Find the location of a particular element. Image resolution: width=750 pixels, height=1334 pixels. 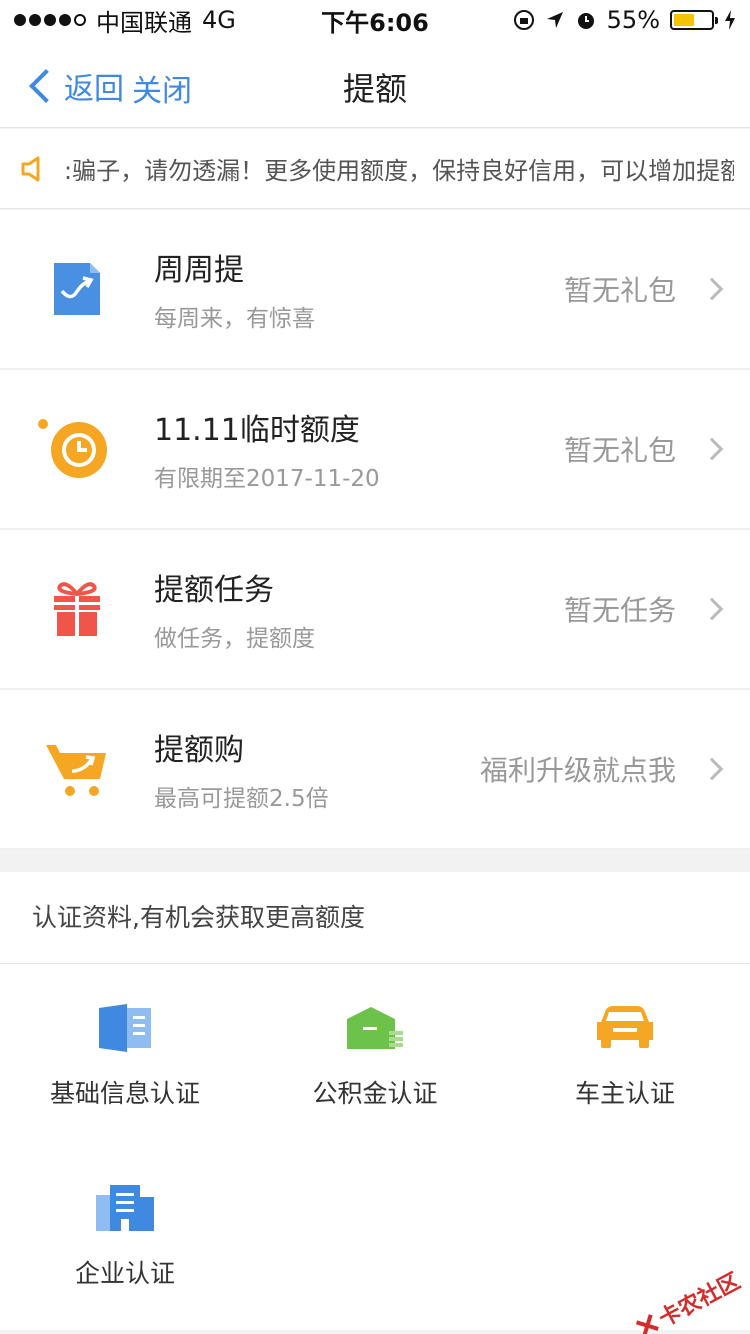

auth-car-owner: 车主认证 is located at coordinates (625, 1054).